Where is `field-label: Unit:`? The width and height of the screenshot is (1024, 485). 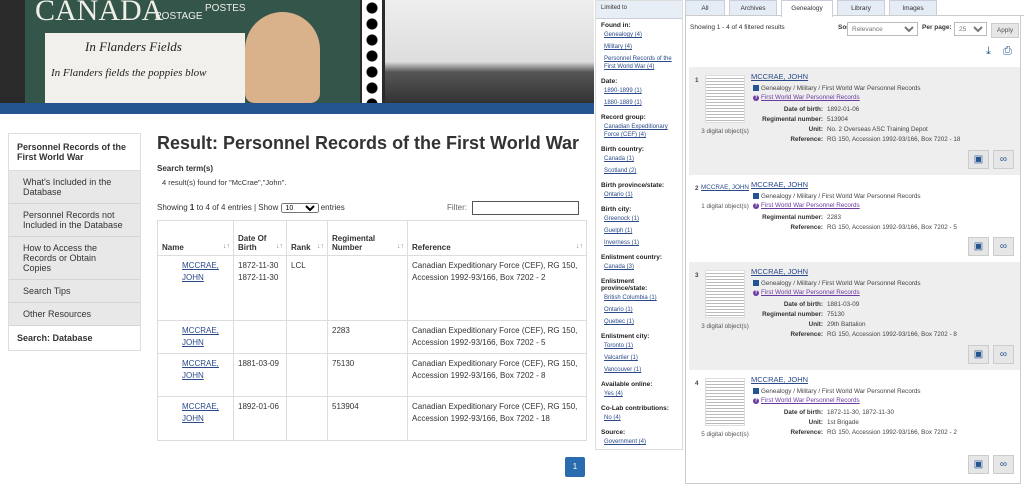
field-label: Unit: is located at coordinates (815, 324).